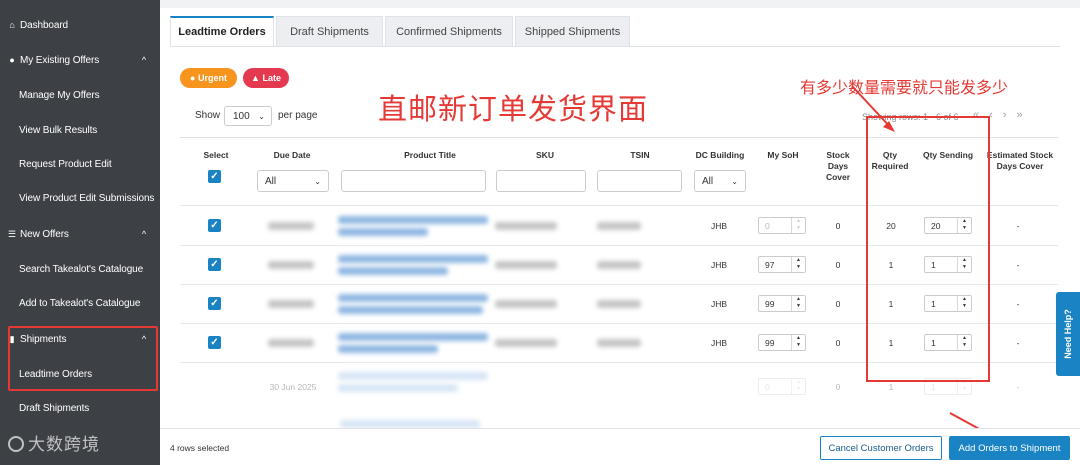 The image size is (1080, 465). Describe the element at coordinates (248, 116) in the screenshot. I see `per-page-select: 100 ⌄` at that location.